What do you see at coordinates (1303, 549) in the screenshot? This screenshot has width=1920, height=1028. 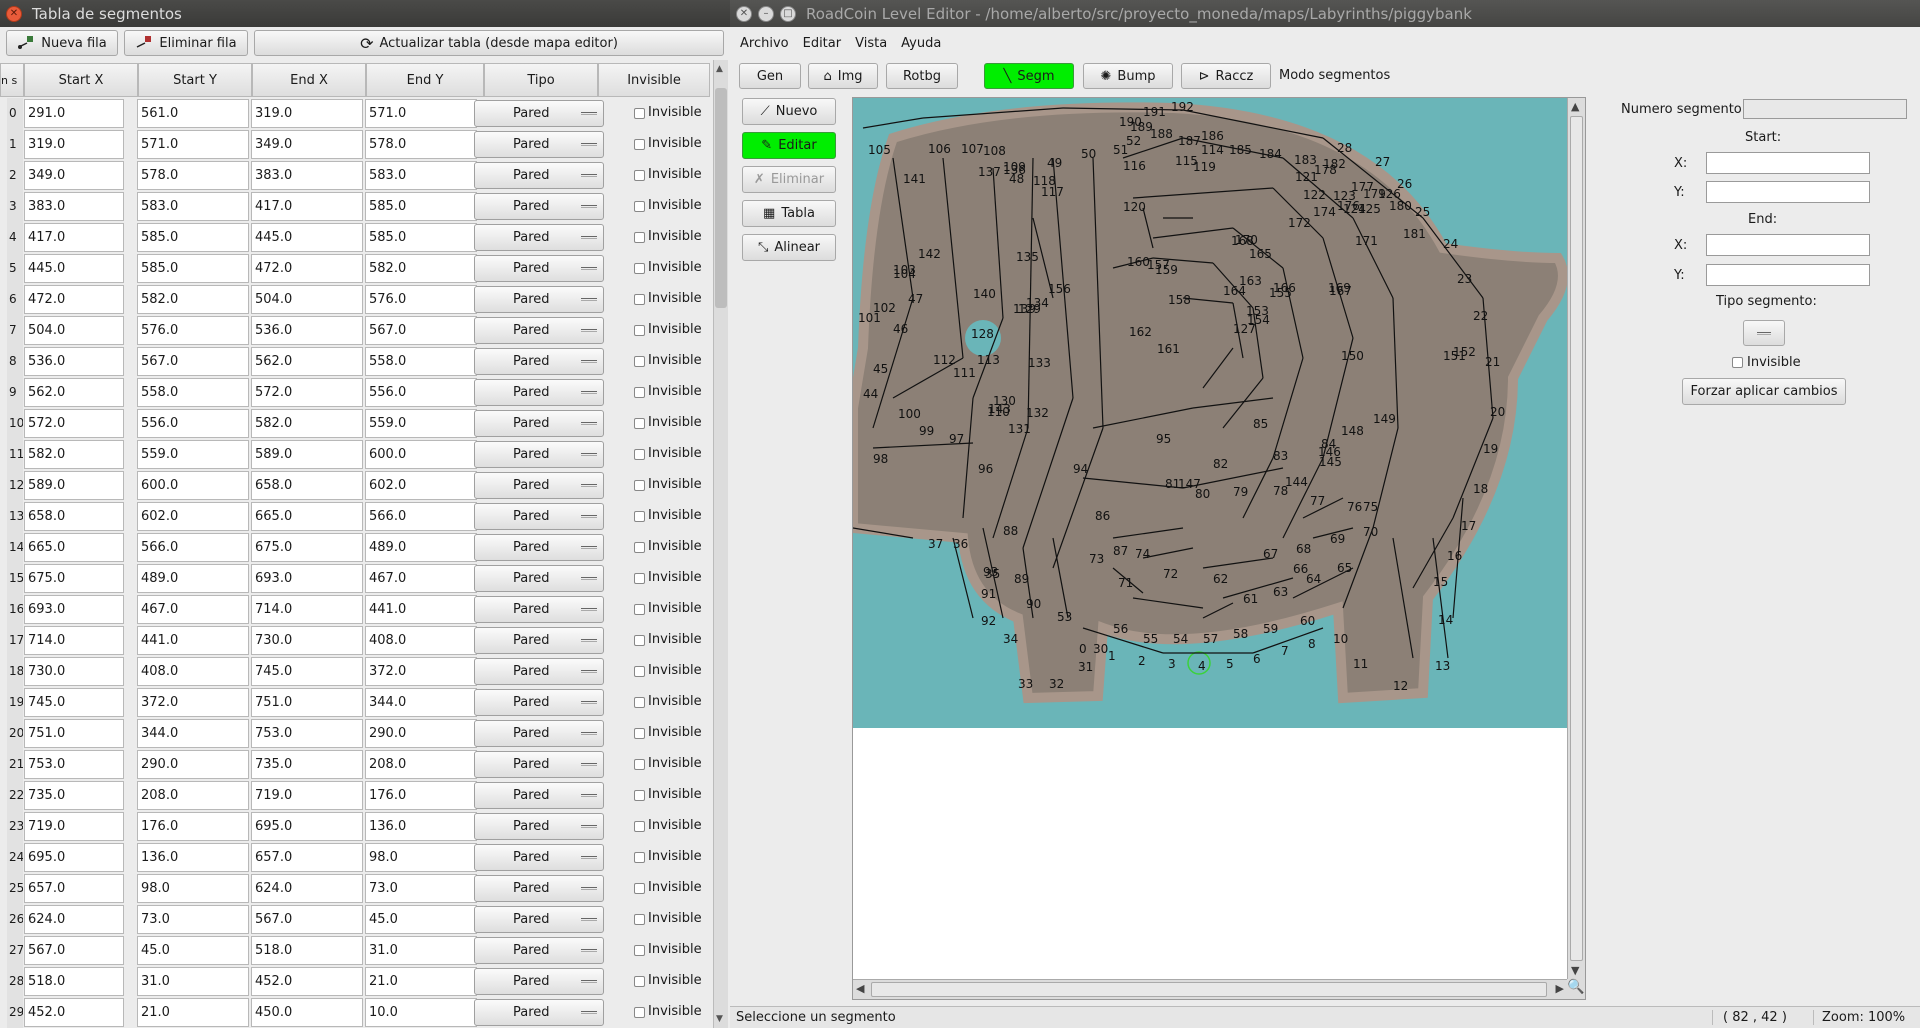 I see `segment-number-label: 68` at bounding box center [1303, 549].